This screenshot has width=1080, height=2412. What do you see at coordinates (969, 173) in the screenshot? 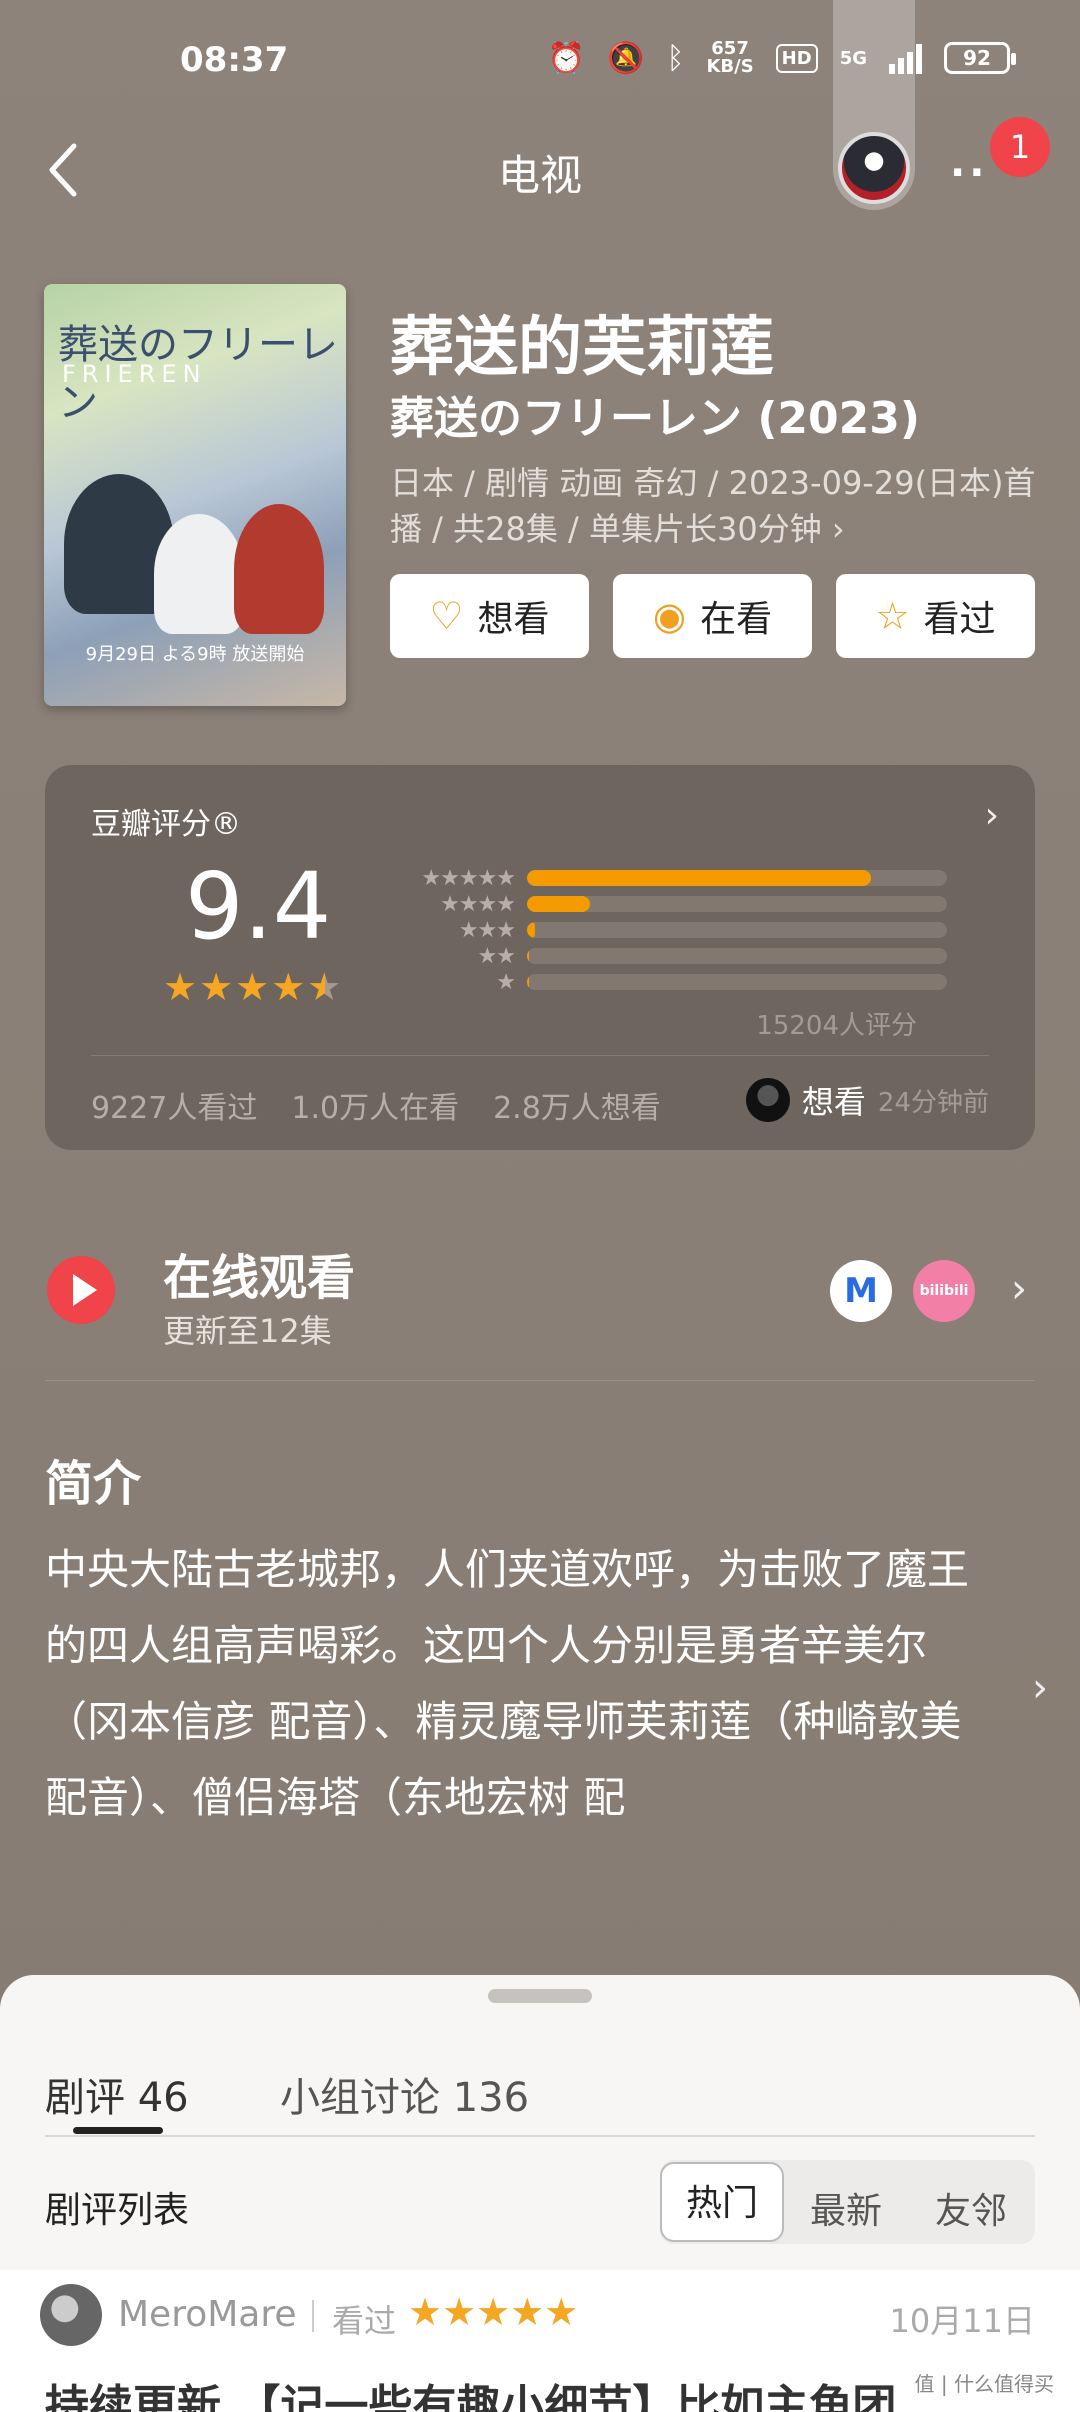
I see `more-icon: ··` at bounding box center [969, 173].